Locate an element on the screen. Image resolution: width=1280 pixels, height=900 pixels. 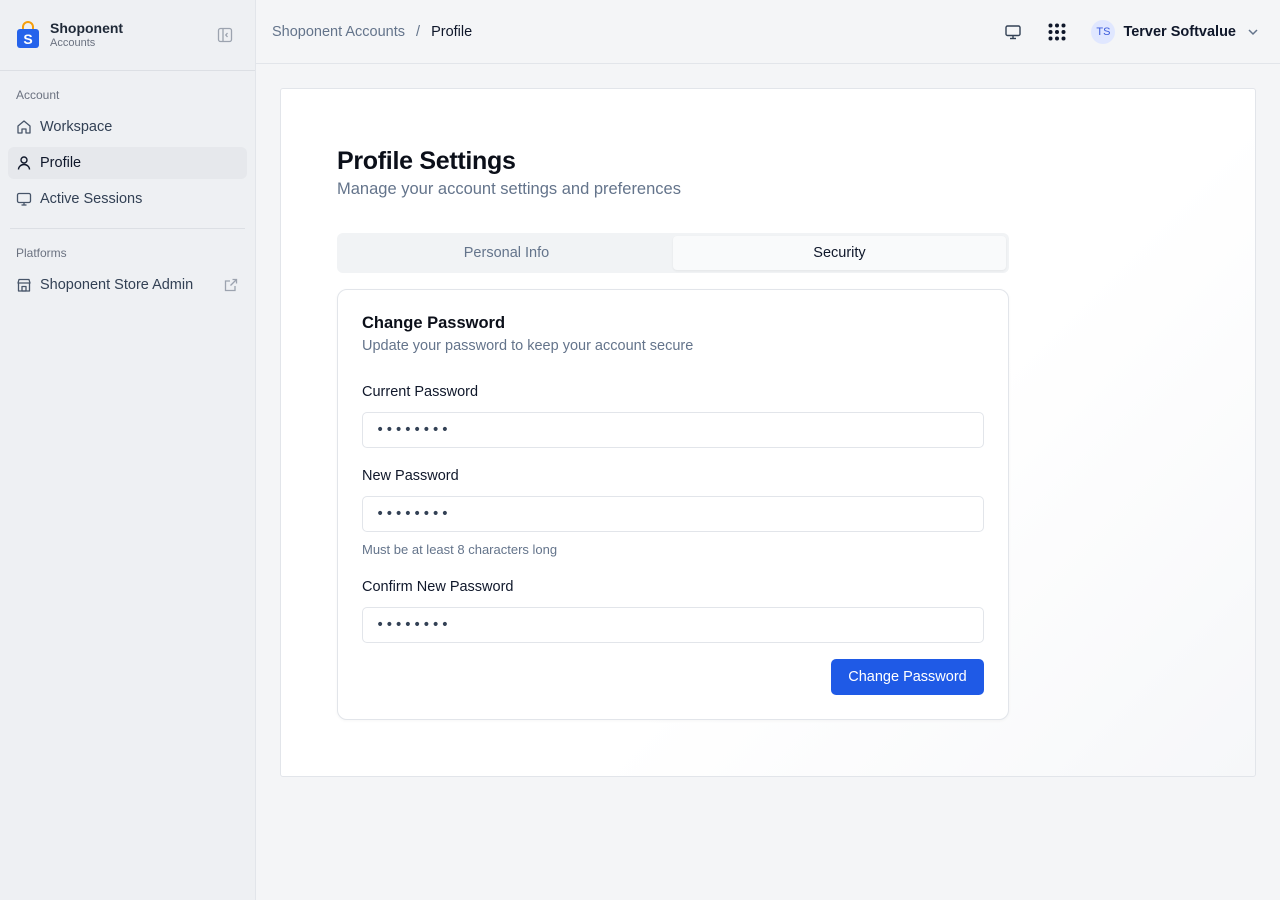
sidebar-collapse-icon is located at coordinates (225, 35).